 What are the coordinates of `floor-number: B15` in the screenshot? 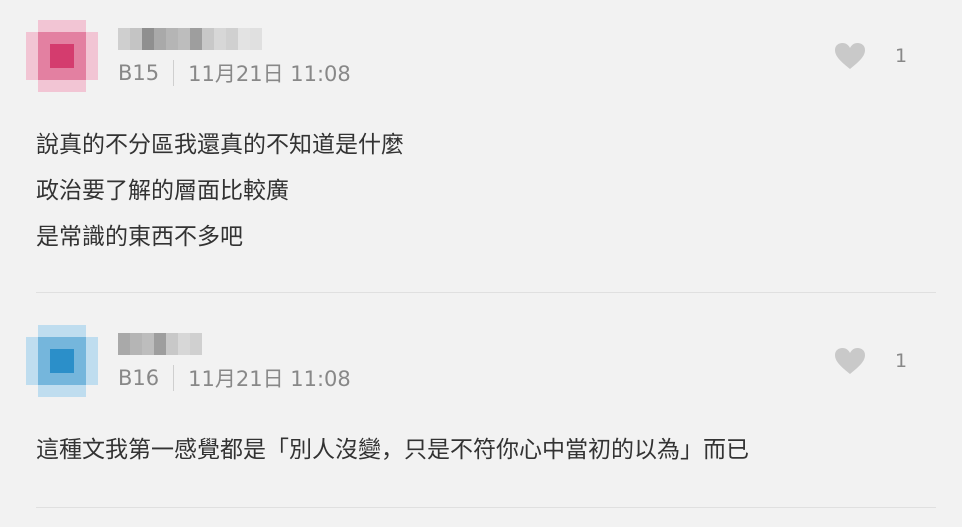 It's located at (139, 73).